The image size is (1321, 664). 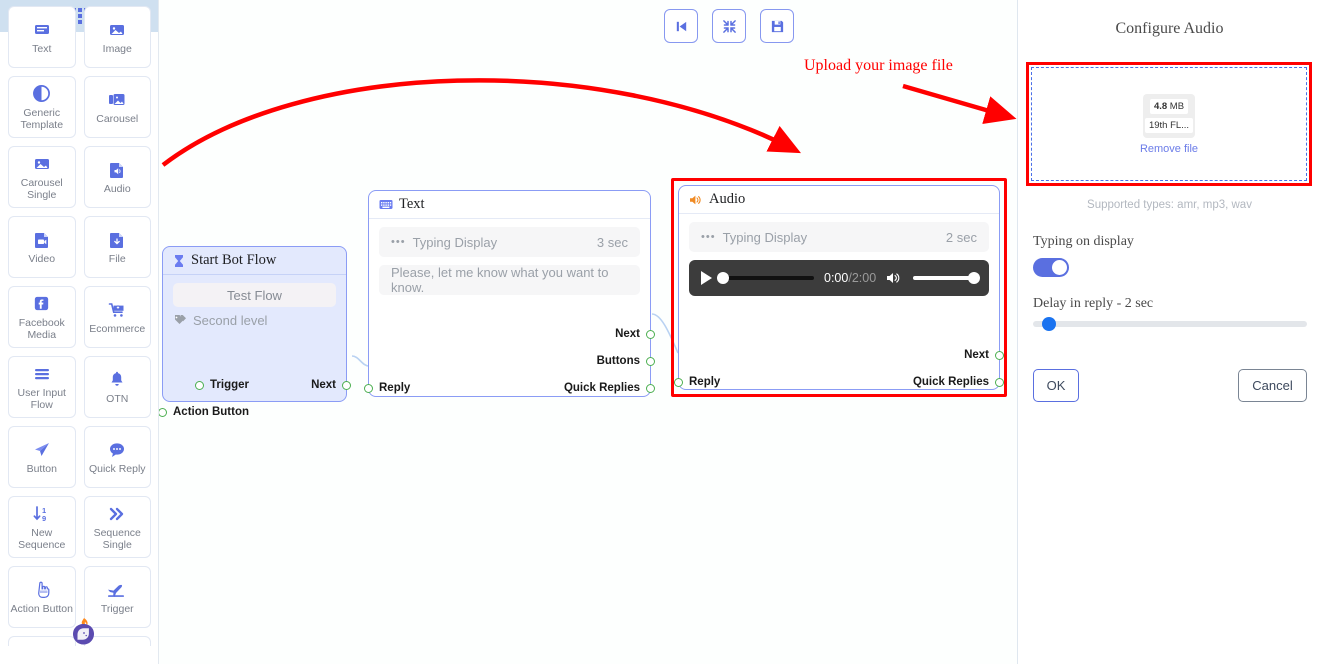 I want to click on palette-row: Video File, so click(x=79, y=247).